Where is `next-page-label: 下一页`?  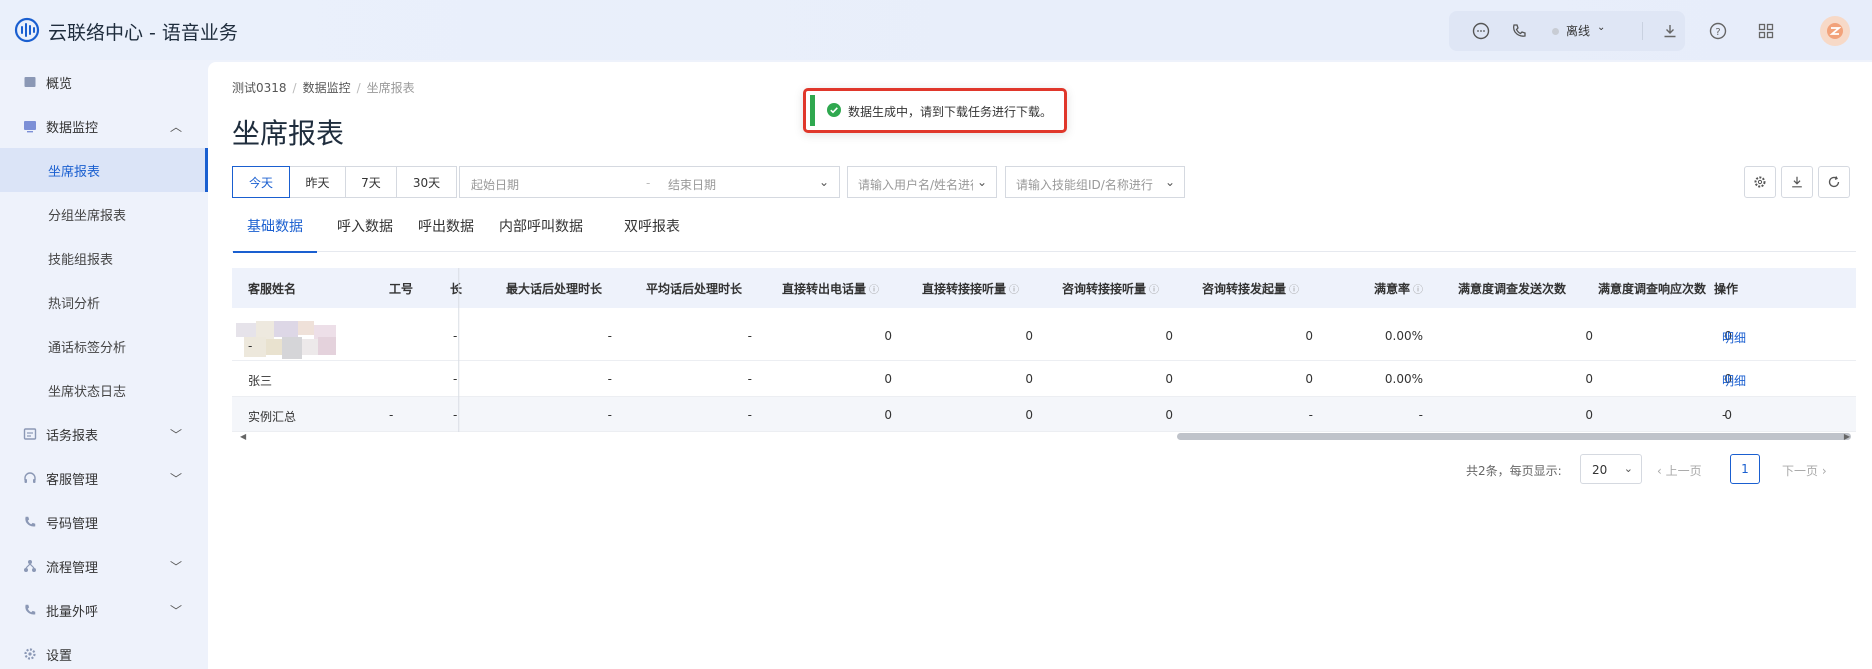
next-page-label: 下一页 is located at coordinates (1800, 471).